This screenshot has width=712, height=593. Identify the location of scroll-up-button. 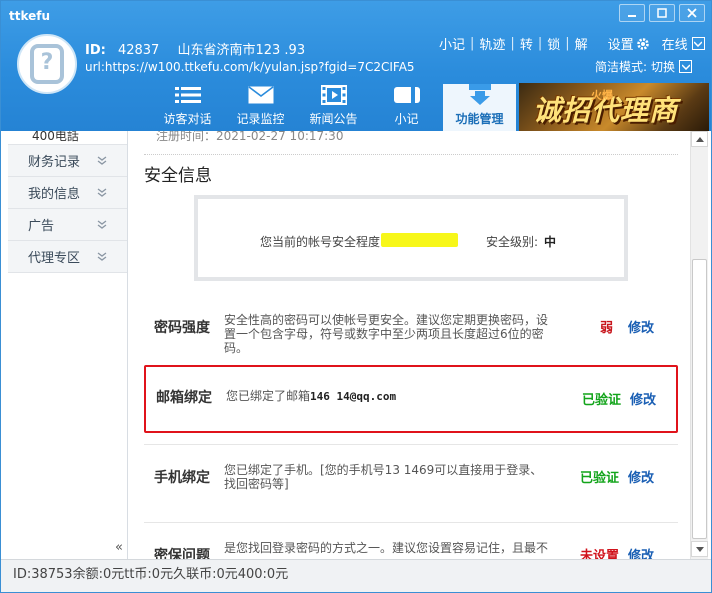
(699, 139).